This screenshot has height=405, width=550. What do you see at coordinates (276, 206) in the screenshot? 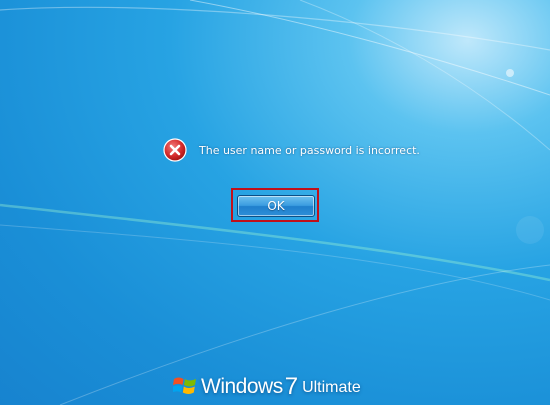
I see `ok-button: OK` at bounding box center [276, 206].